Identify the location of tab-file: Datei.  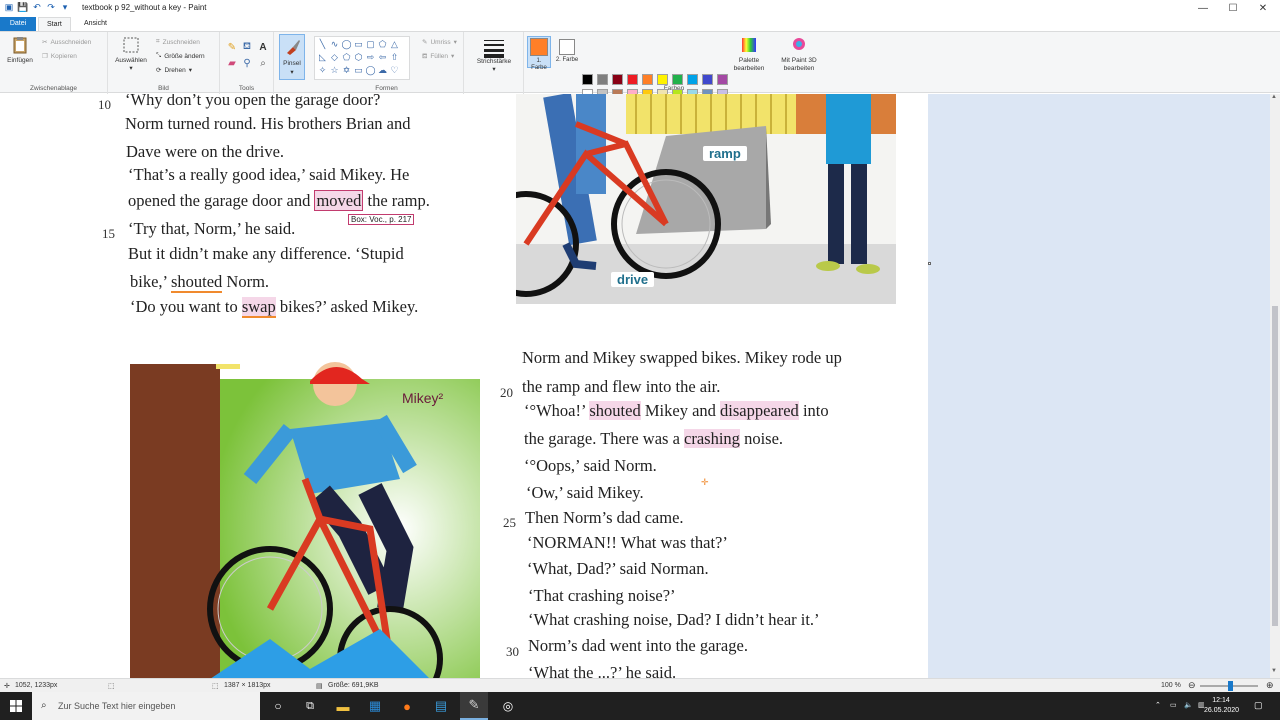
(18, 24).